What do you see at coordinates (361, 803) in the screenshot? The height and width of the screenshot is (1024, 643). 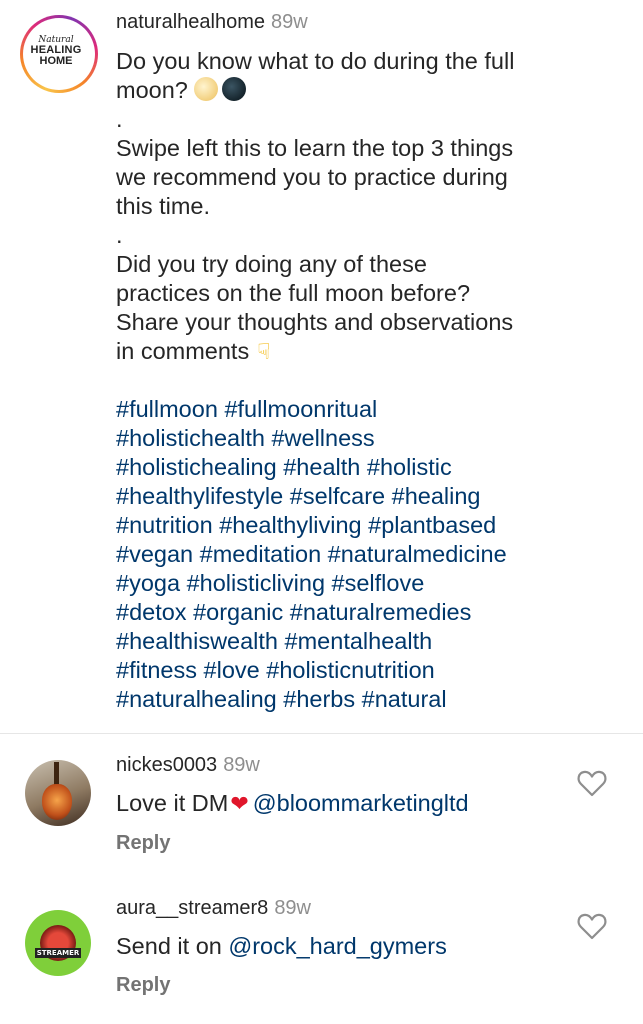 I see `comment-mention-link: @bloommarketingltd` at bounding box center [361, 803].